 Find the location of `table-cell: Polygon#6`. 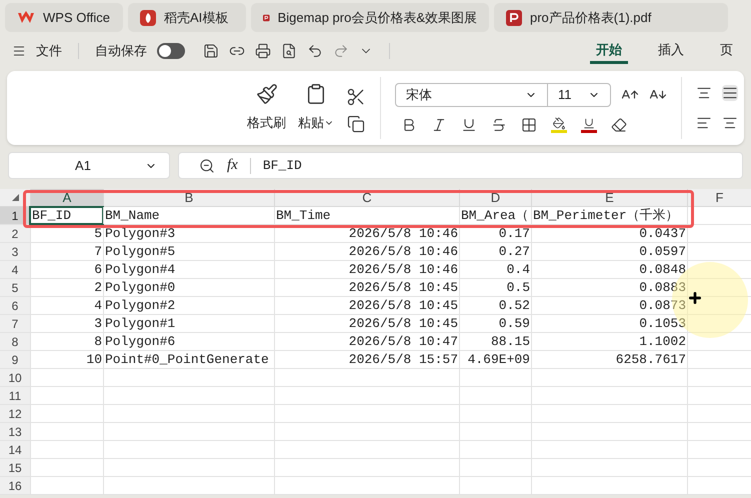

table-cell: Polygon#6 is located at coordinates (140, 341).